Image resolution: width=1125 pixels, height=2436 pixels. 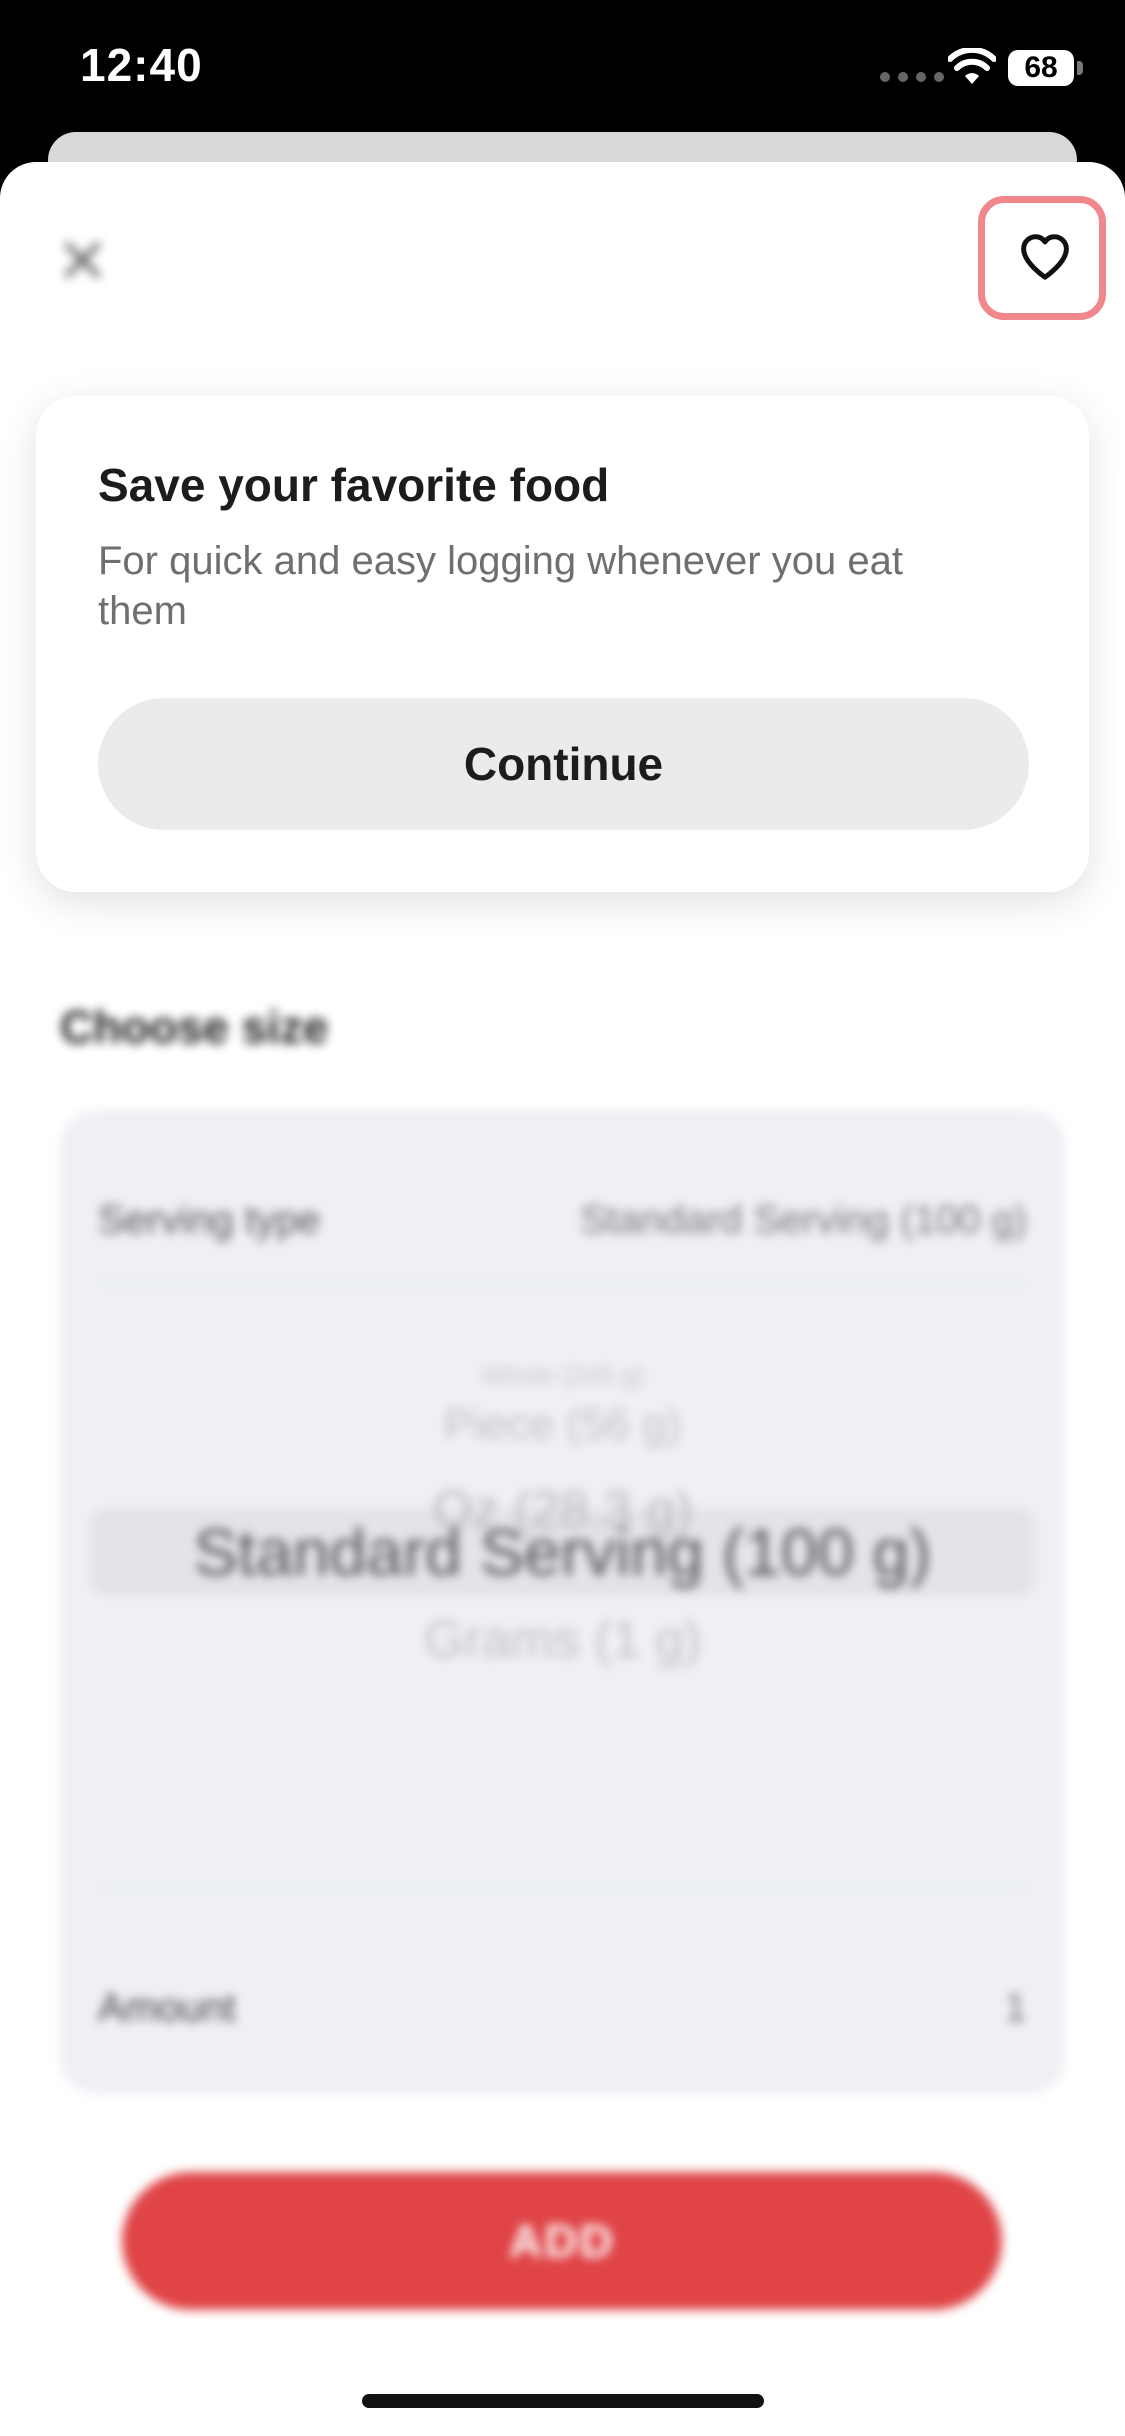 I want to click on picker-option: Piece (56 g), so click(x=562, y=1425).